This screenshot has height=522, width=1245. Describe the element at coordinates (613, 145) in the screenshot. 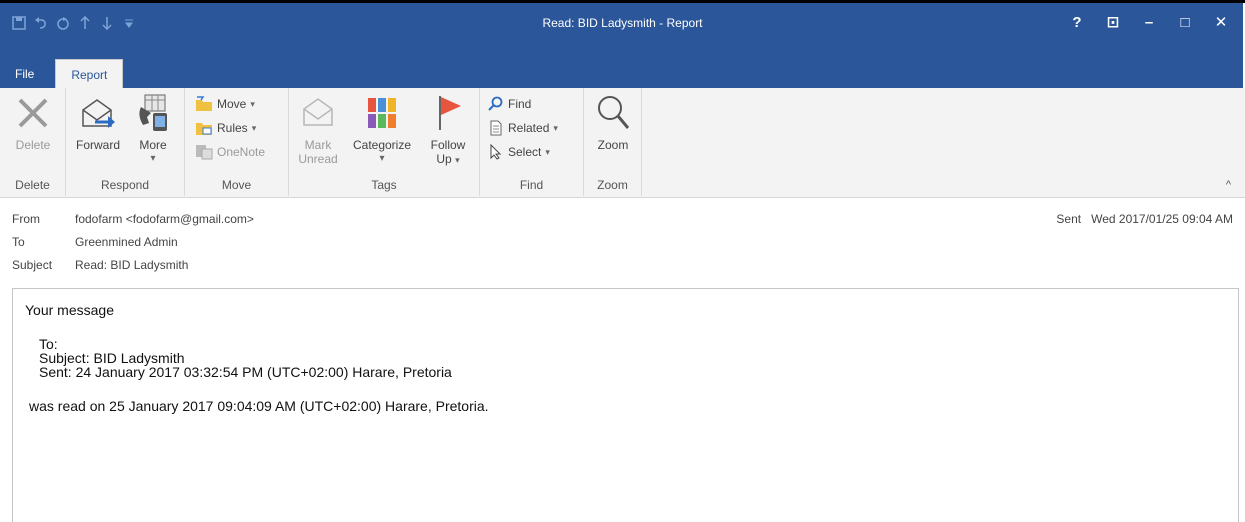

I see `zoom-label: Zoom` at that location.